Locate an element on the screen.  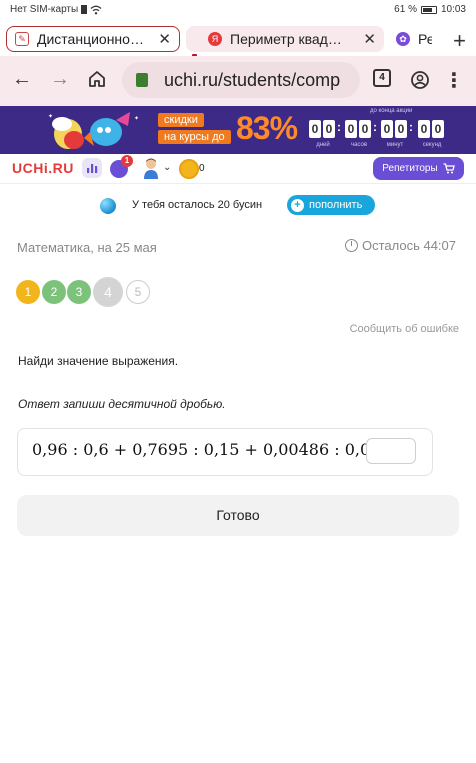
sale-label: скидки is located at coordinates (181, 120).